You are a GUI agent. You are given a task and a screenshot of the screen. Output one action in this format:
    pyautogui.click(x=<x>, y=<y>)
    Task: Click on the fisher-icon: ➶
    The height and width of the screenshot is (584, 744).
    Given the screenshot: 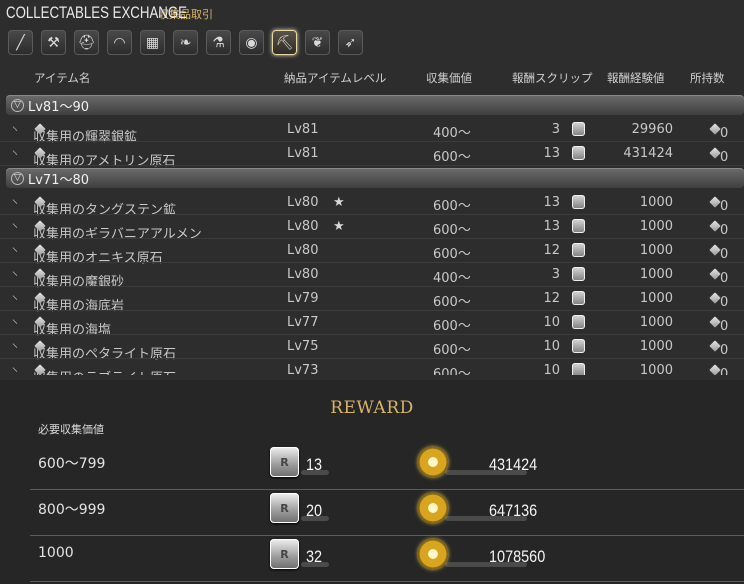 What is the action you would take?
    pyautogui.click(x=350, y=42)
    